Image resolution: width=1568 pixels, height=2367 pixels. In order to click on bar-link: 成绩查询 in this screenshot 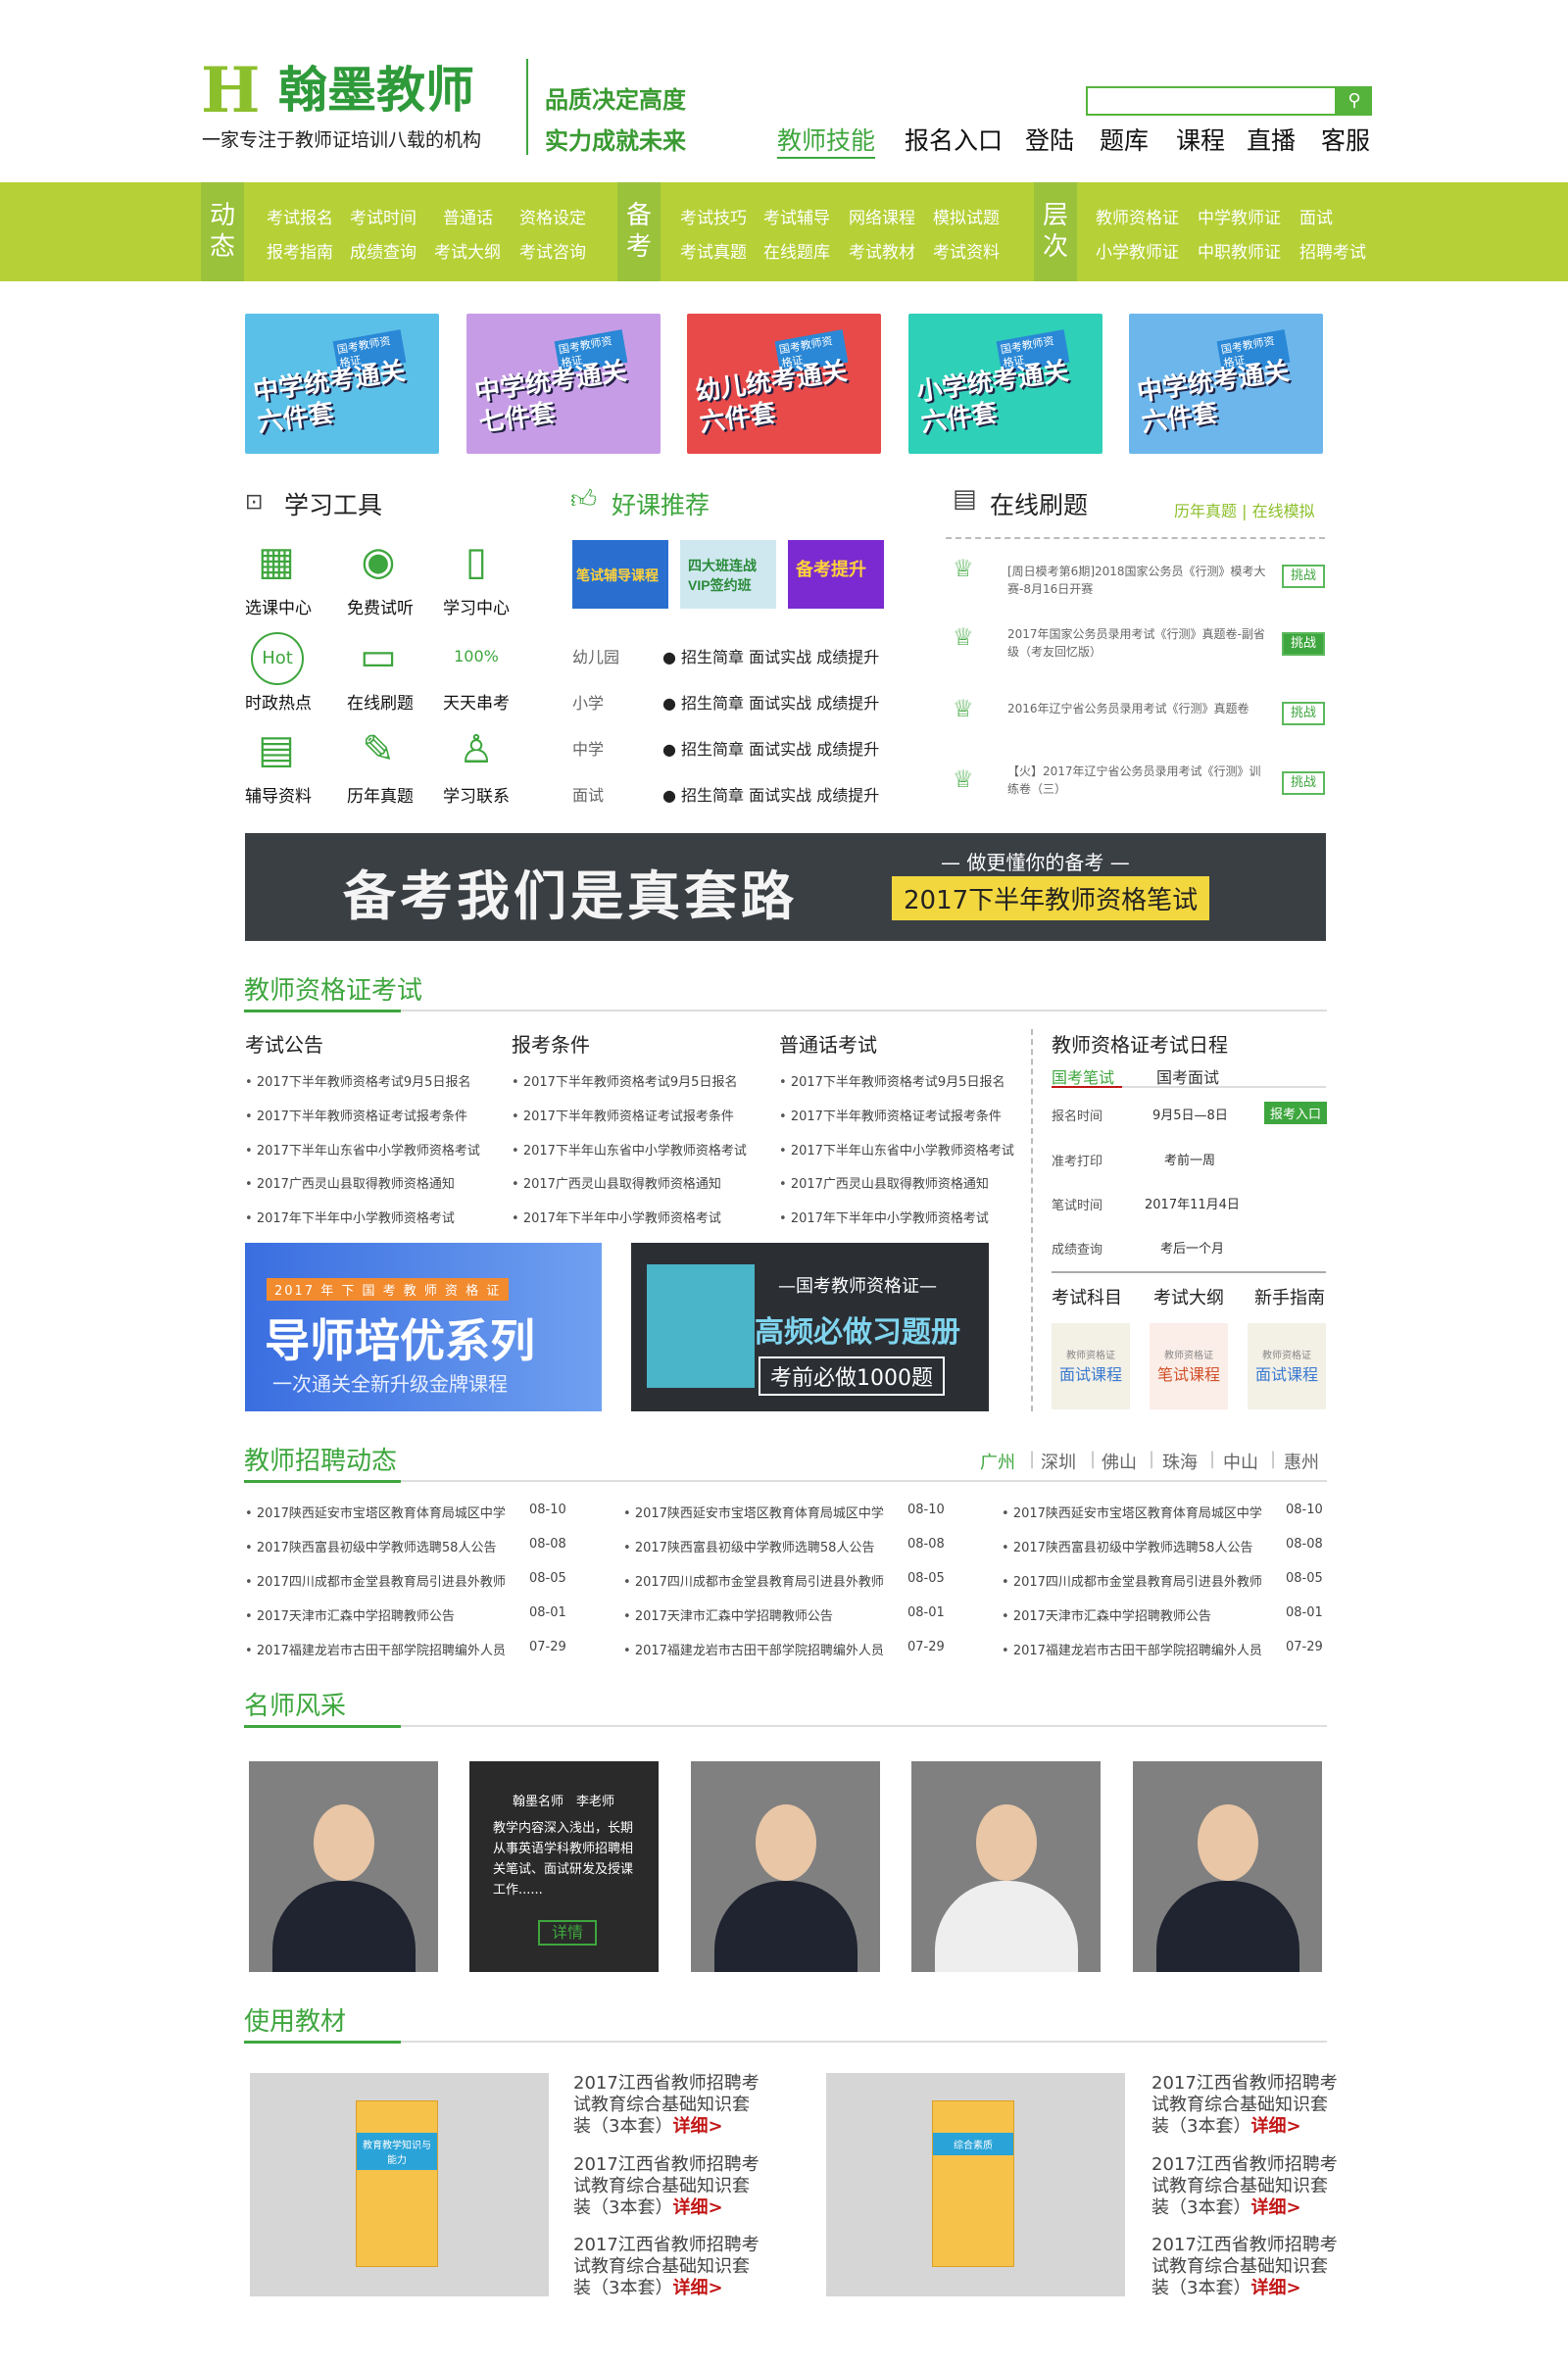, I will do `click(383, 251)`.